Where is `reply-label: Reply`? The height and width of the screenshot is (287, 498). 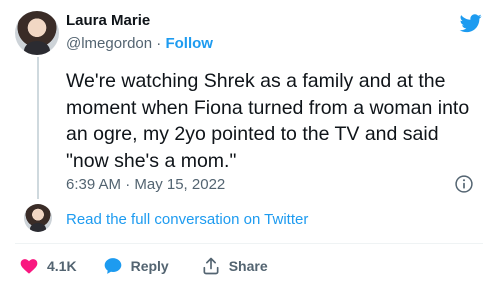
reply-label: Reply is located at coordinates (149, 266).